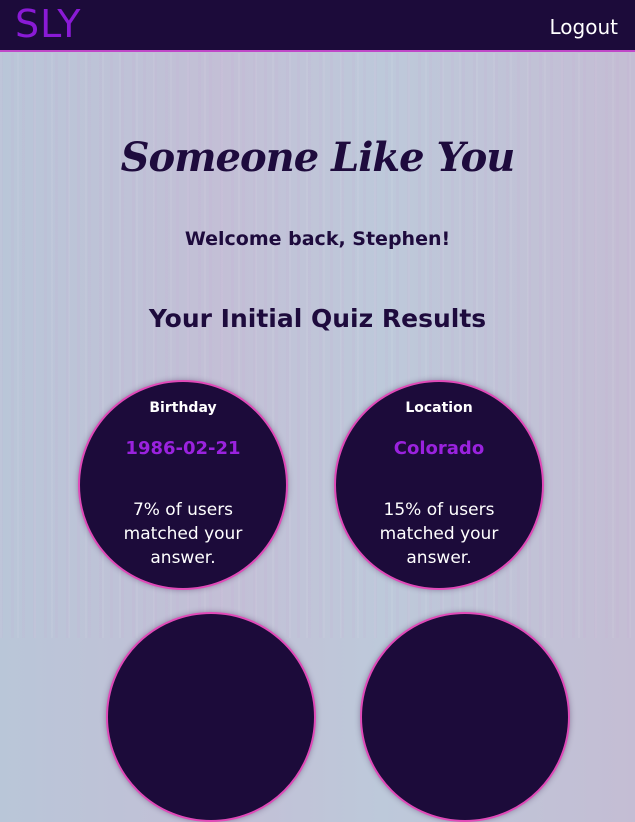 Image resolution: width=635 pixels, height=822 pixels. Describe the element at coordinates (183, 534) in the screenshot. I see `result-card-stat: 7% of users matched your answer.` at that location.